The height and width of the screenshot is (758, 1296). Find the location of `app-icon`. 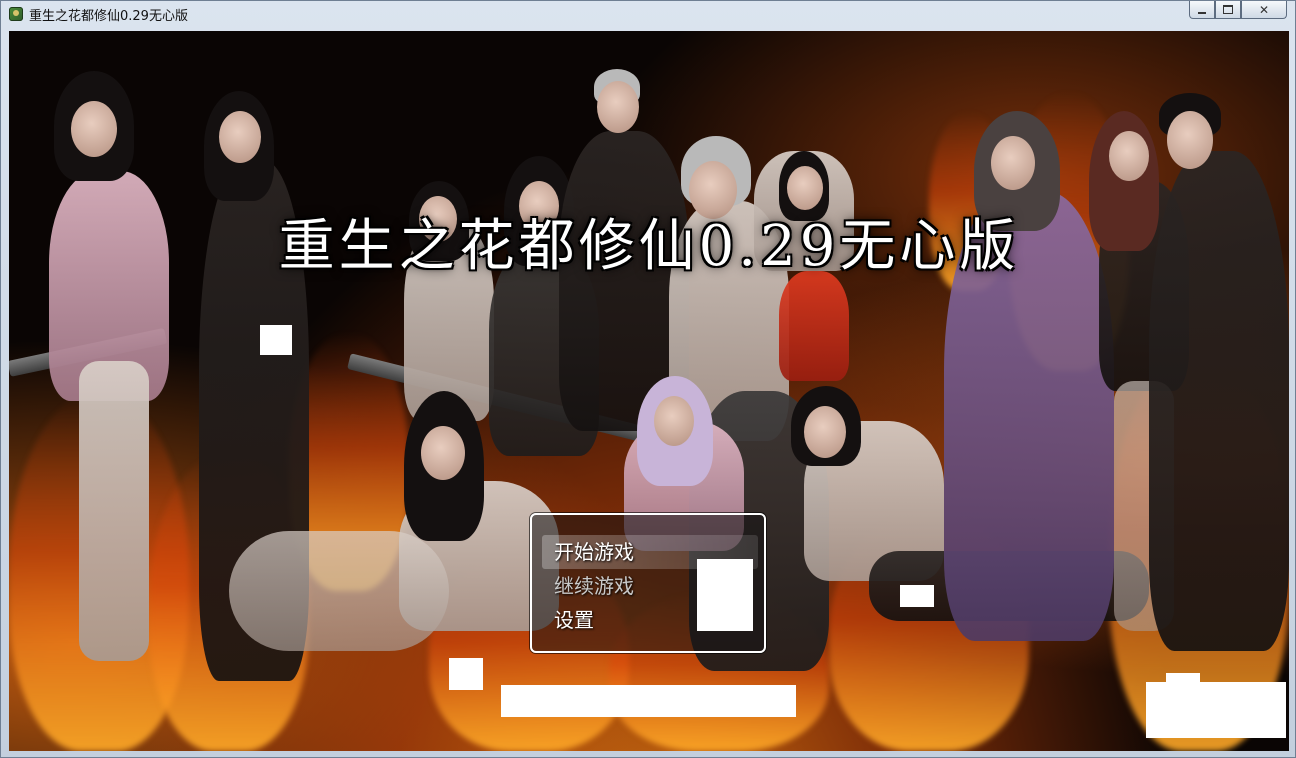

app-icon is located at coordinates (16, 14).